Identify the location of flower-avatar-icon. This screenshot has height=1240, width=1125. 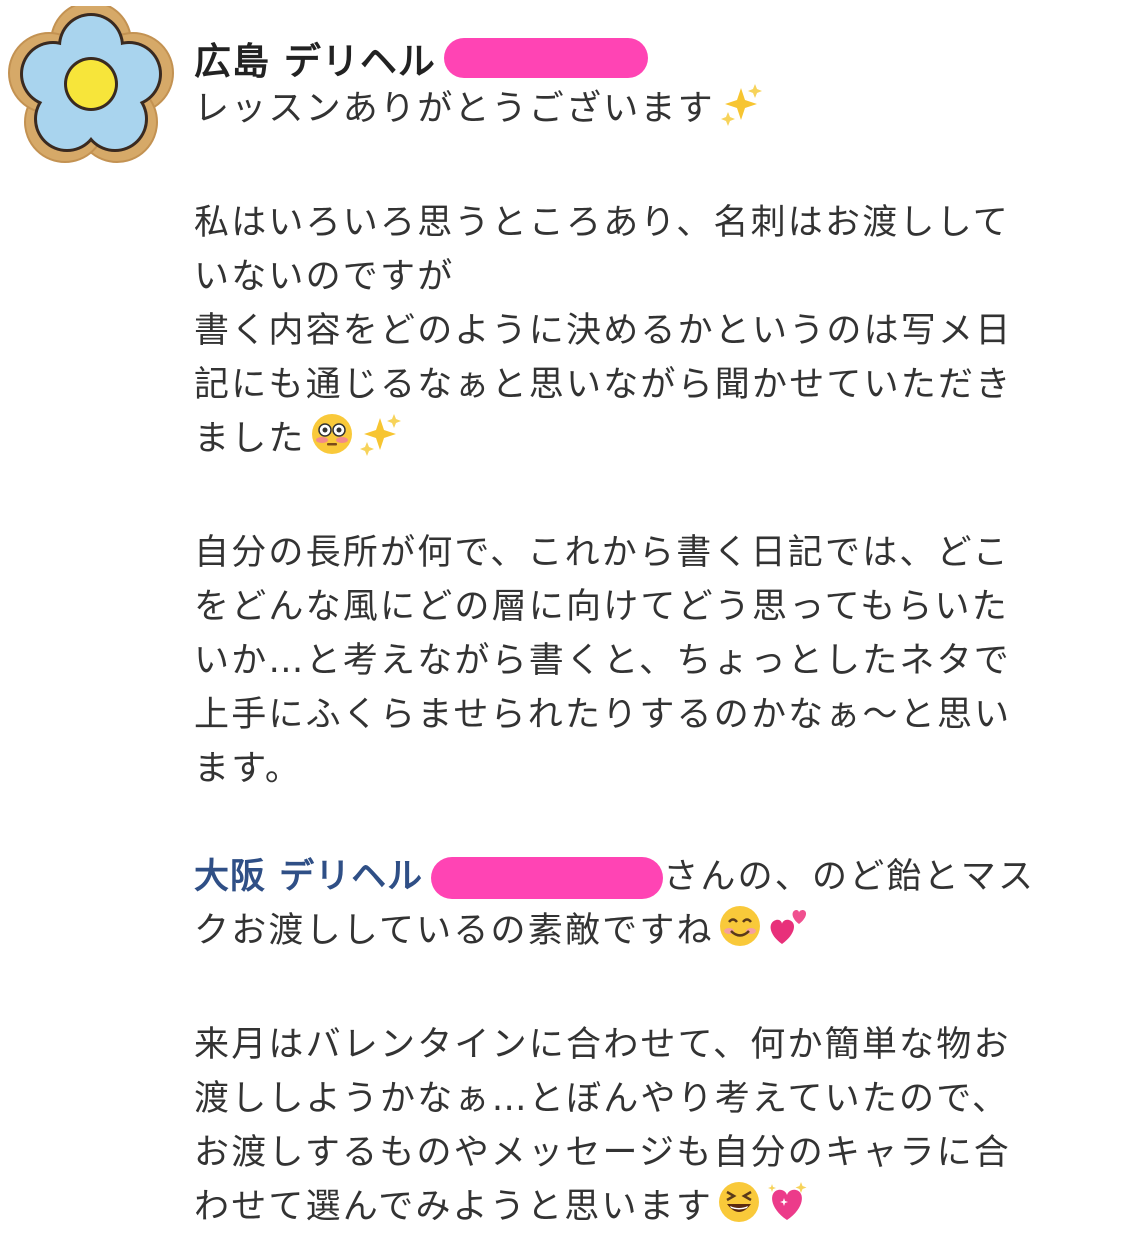
(91, 82).